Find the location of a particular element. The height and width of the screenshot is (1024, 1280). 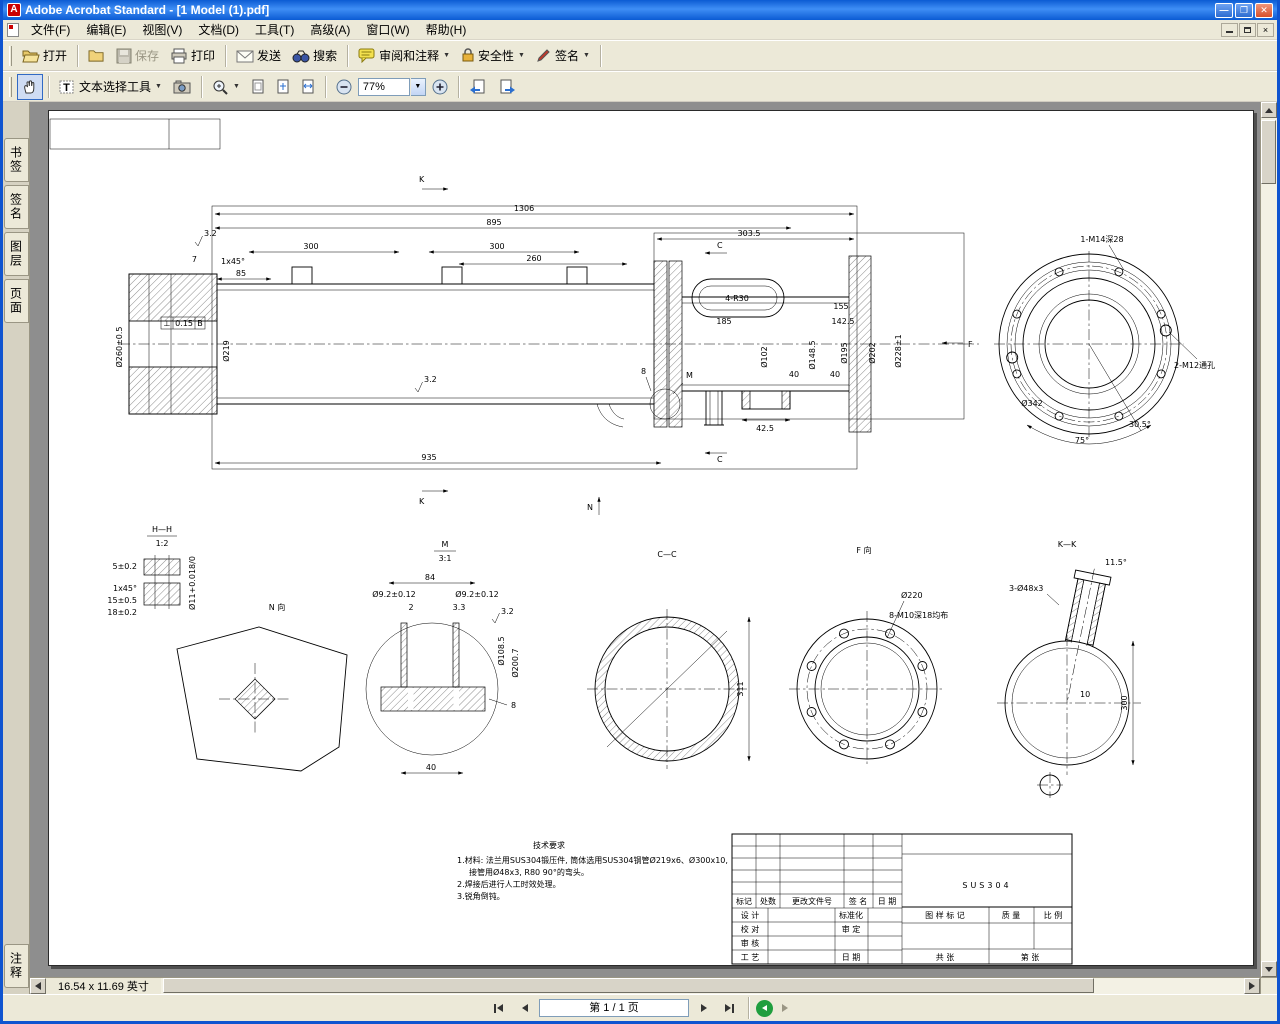

zoom-tool-button: ▼ is located at coordinates (226, 87).